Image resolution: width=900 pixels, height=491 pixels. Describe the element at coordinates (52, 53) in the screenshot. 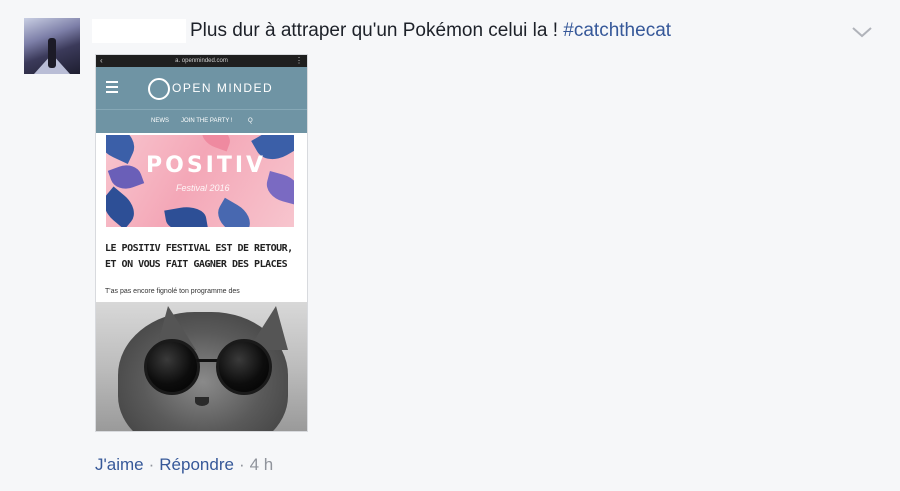

I see `avatar-figure-shape` at that location.